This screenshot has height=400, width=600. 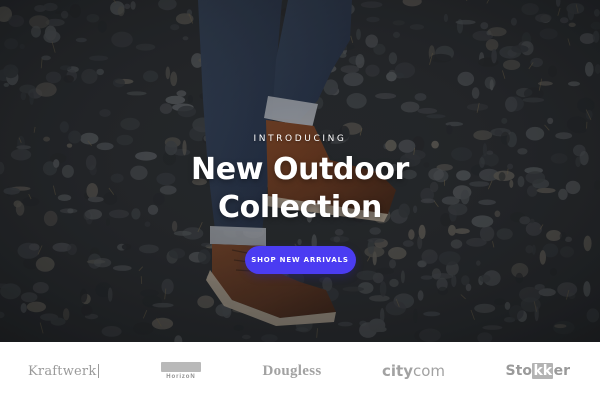 I want to click on stokker-logo-text-b: kk, so click(x=543, y=371).